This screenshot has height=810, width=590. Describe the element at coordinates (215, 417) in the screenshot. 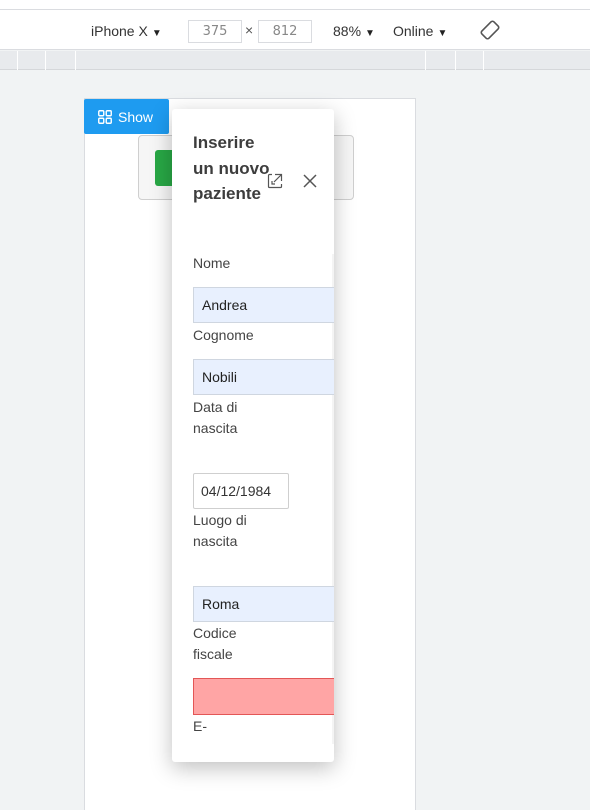

I see `data-nascita-label: Data di nascita` at that location.